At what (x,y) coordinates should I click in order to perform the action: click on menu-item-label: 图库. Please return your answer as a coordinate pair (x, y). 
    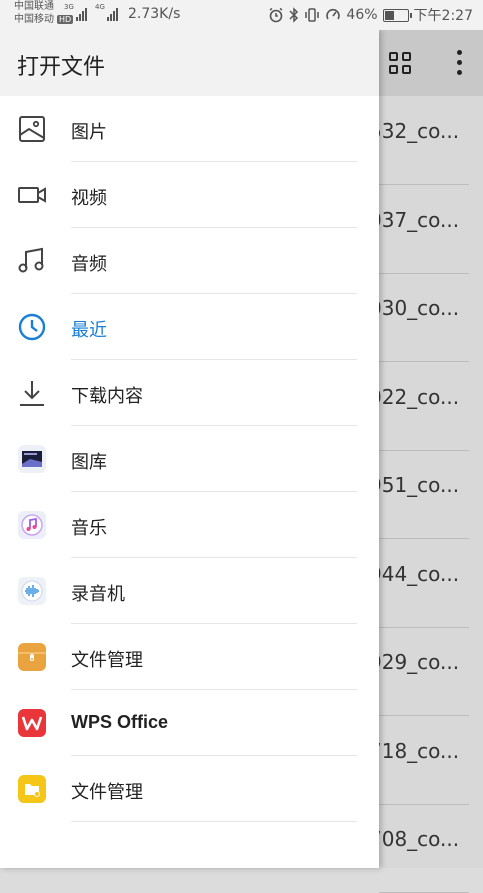
    Looking at the image, I should click on (89, 462).